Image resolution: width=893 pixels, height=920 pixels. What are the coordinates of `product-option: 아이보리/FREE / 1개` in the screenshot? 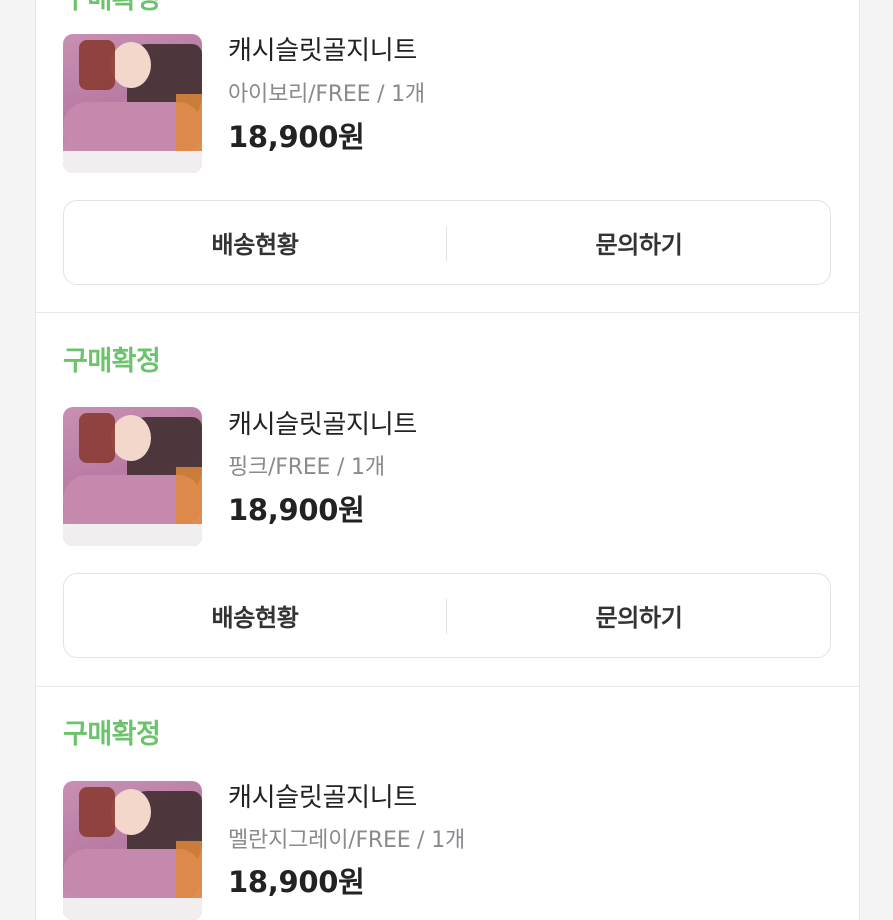 It's located at (326, 94).